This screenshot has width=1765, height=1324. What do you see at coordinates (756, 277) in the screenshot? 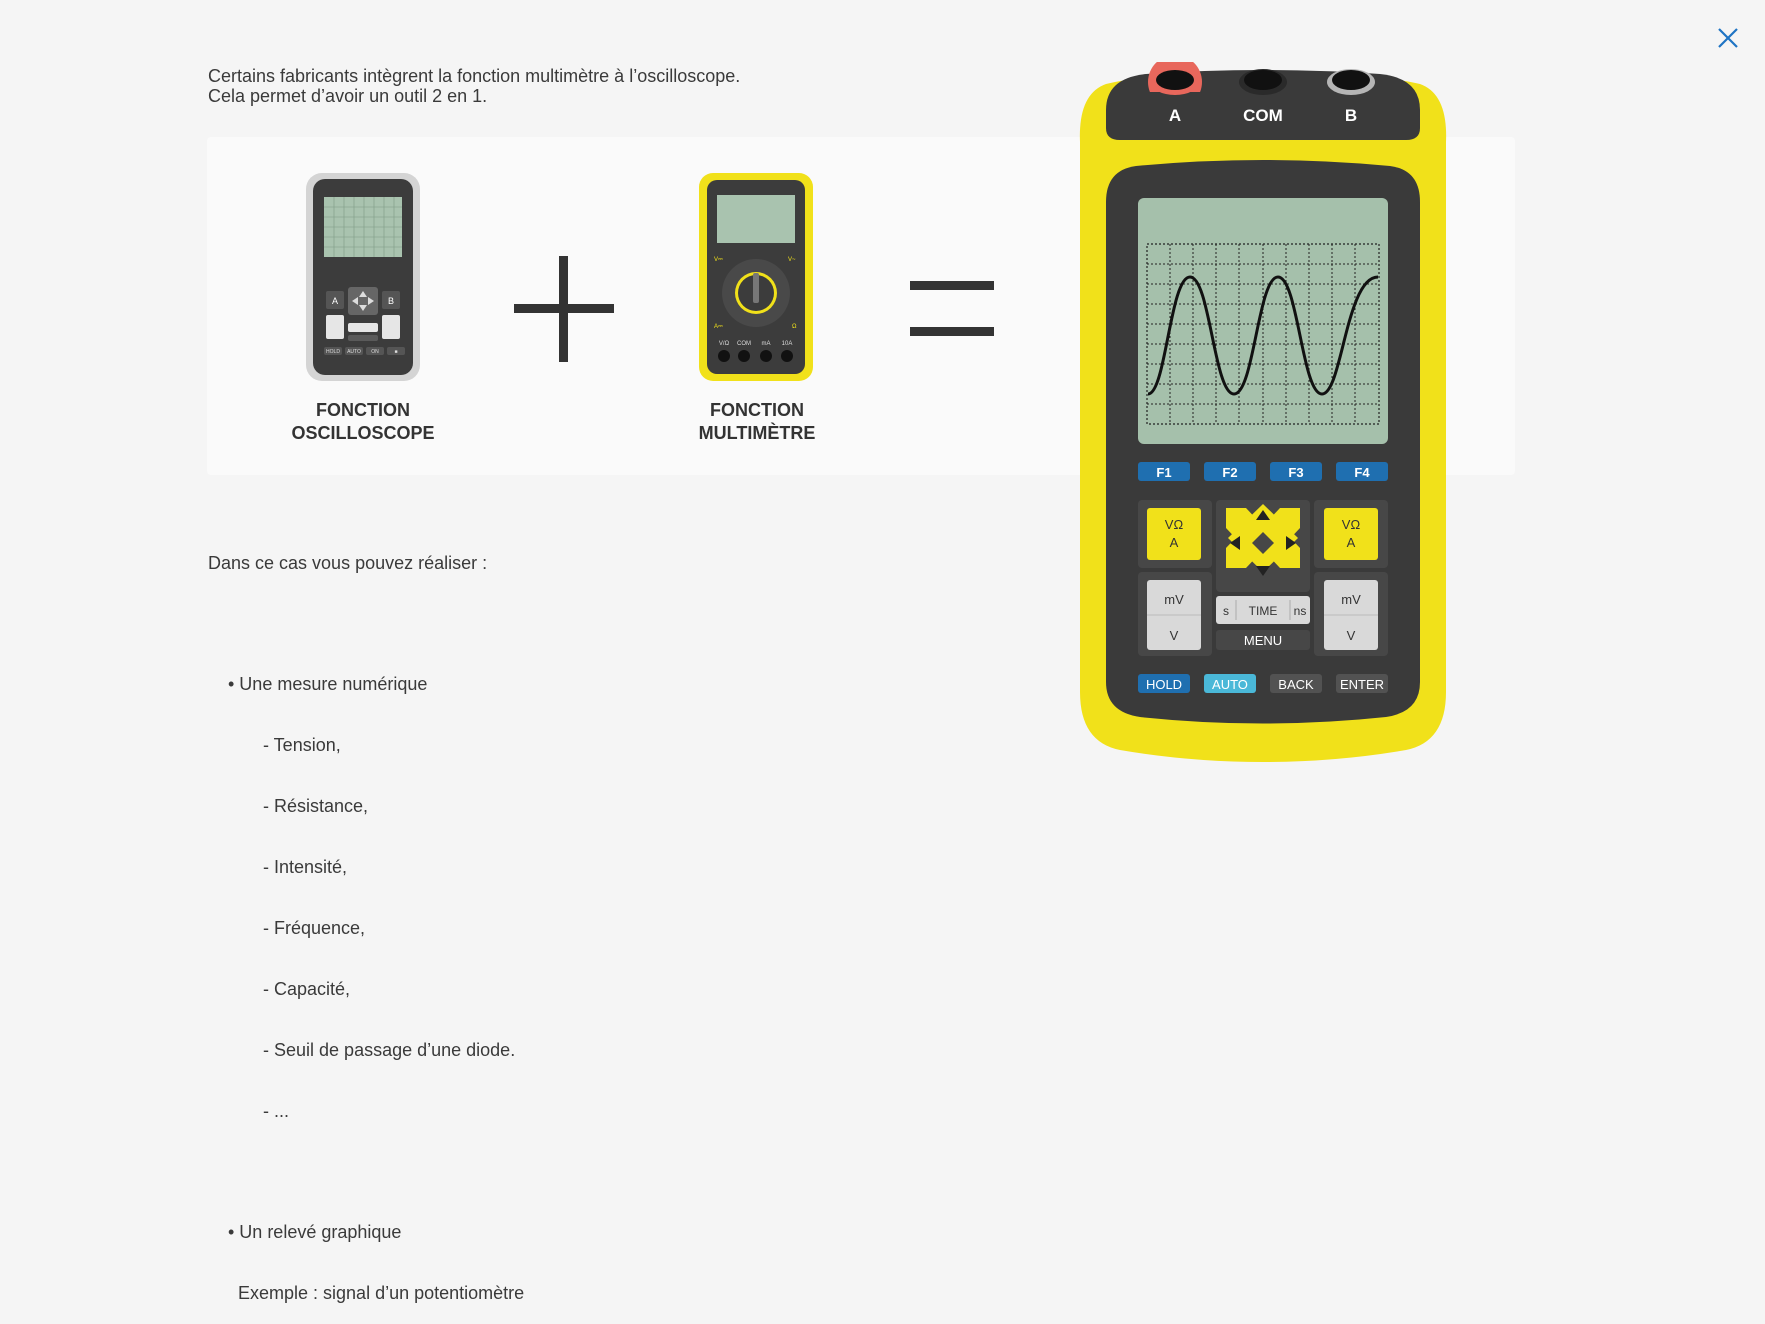
I see `multimeter-illustration: V⎓ V~ A⎓ Ω V/Ω COM mA 10A` at bounding box center [756, 277].